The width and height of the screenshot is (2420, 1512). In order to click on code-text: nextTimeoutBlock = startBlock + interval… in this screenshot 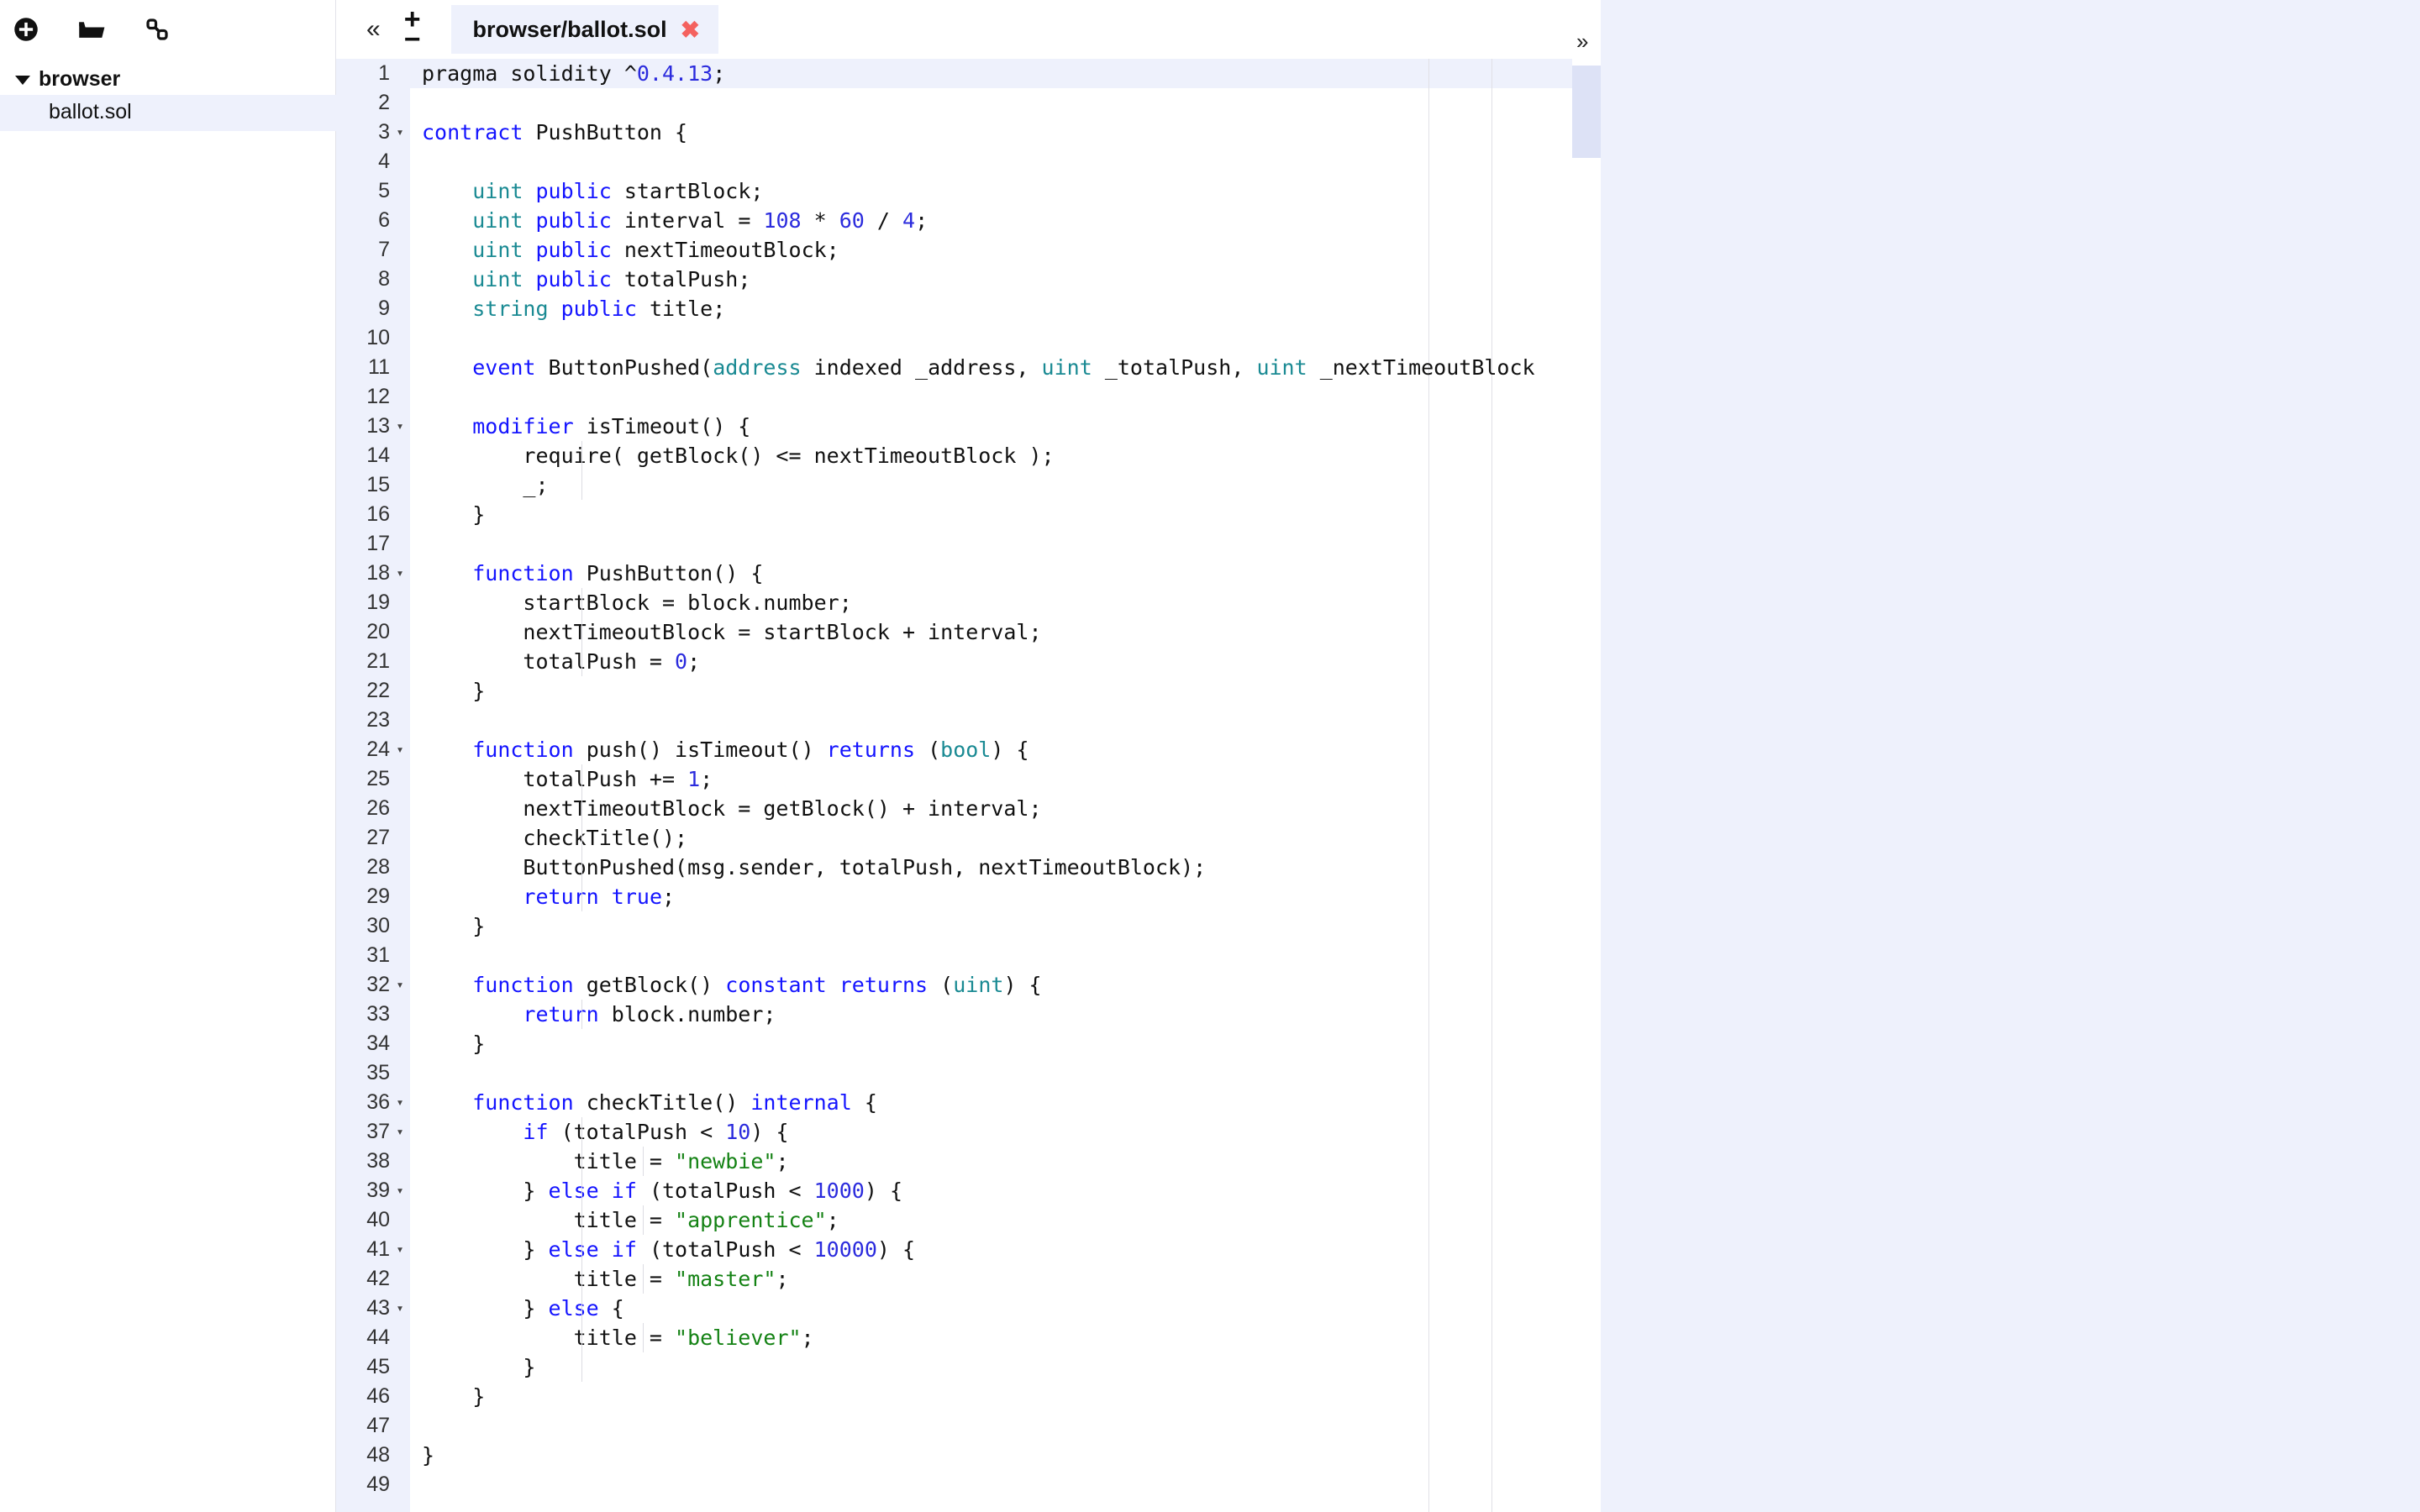, I will do `click(732, 632)`.